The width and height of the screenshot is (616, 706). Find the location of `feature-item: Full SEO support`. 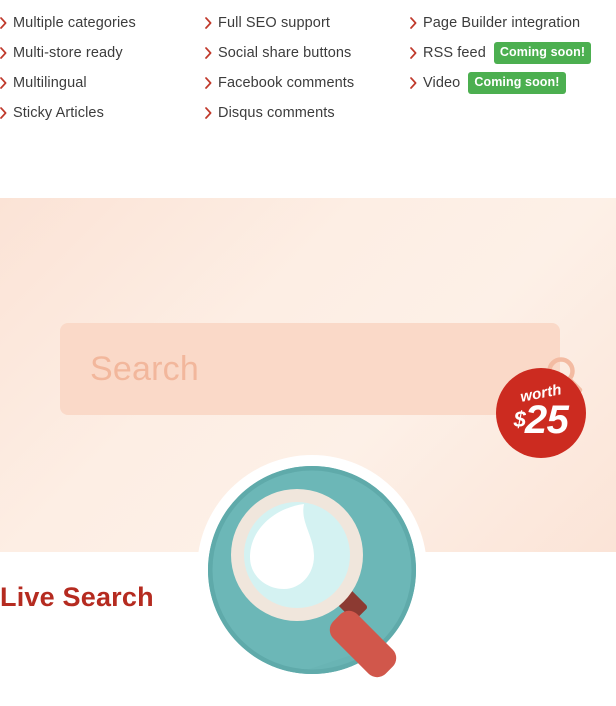

feature-item: Full SEO support is located at coordinates (307, 23).